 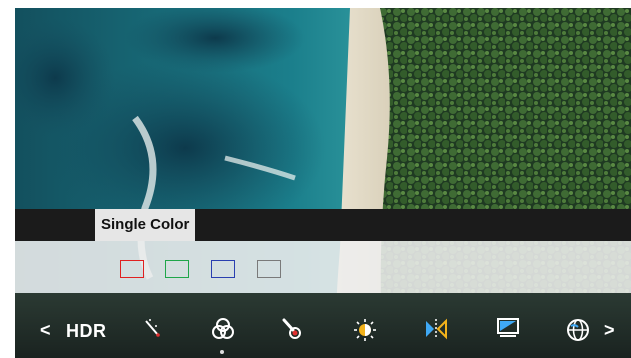 I want to click on prev-arrow: <, so click(x=45, y=330).